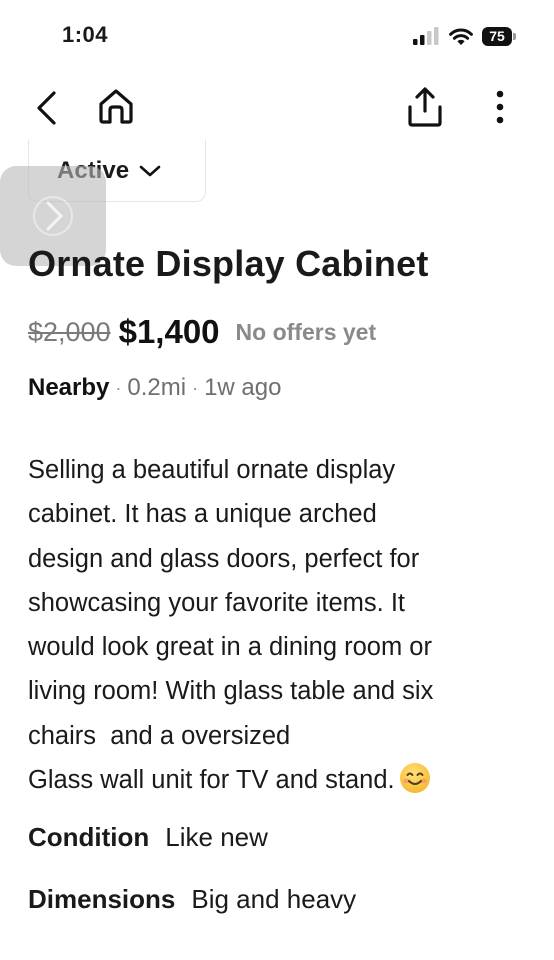  Describe the element at coordinates (216, 602) in the screenshot. I see `description-line: showcasing your favorite items. It` at that location.